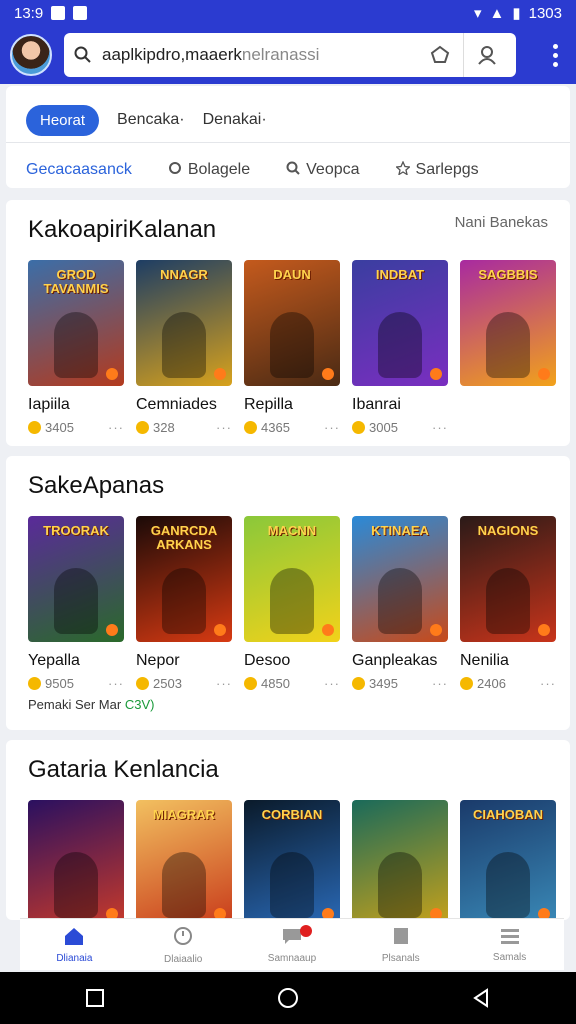 Image resolution: width=576 pixels, height=1024 pixels. I want to click on game-cover: NAGIONS, so click(508, 579).